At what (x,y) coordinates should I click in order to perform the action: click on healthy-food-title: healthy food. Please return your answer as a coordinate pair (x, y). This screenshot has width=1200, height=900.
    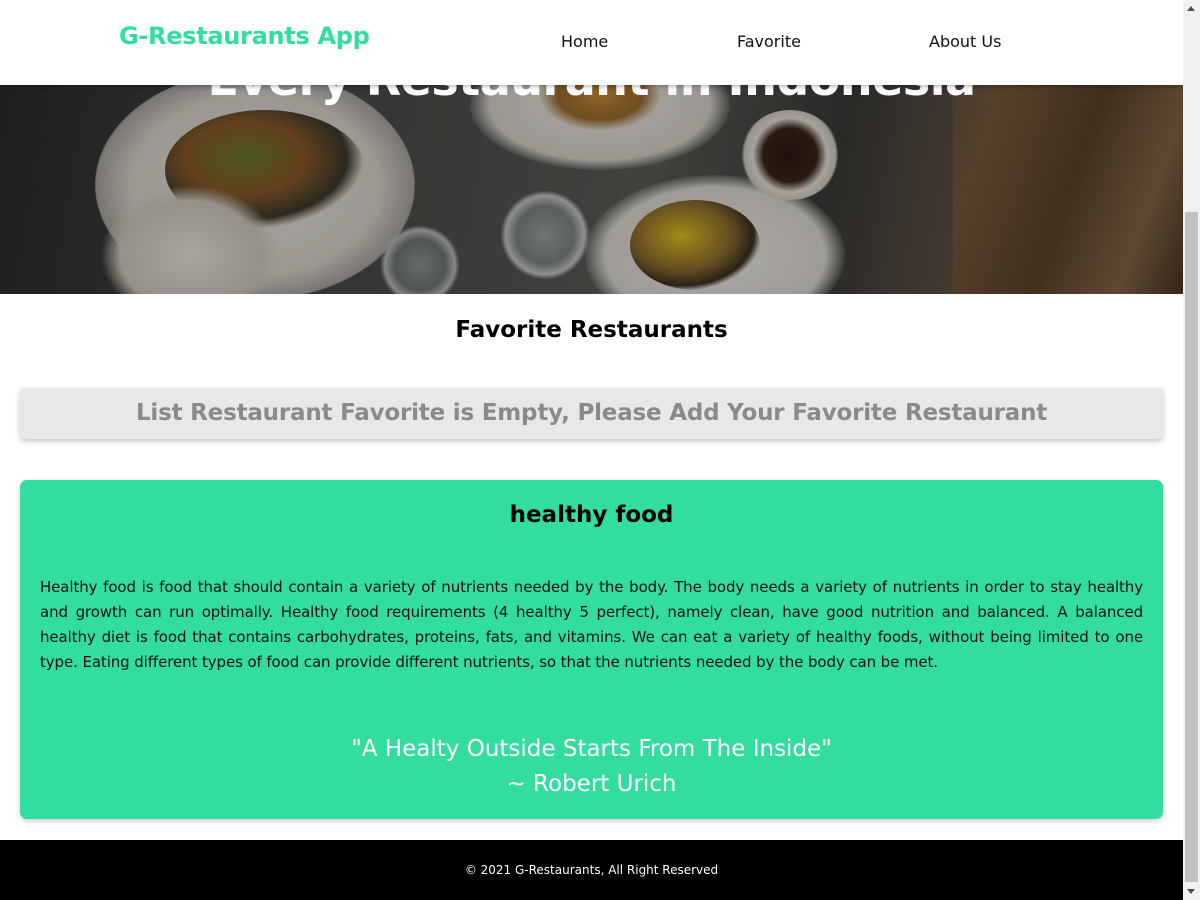
    Looking at the image, I should click on (591, 515).